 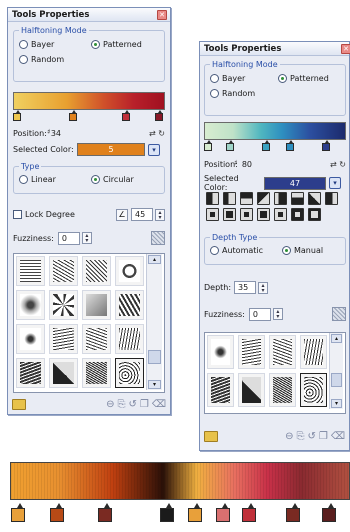 What do you see at coordinates (142, 214) in the screenshot?
I see `left-degree-input: 45` at bounding box center [142, 214].